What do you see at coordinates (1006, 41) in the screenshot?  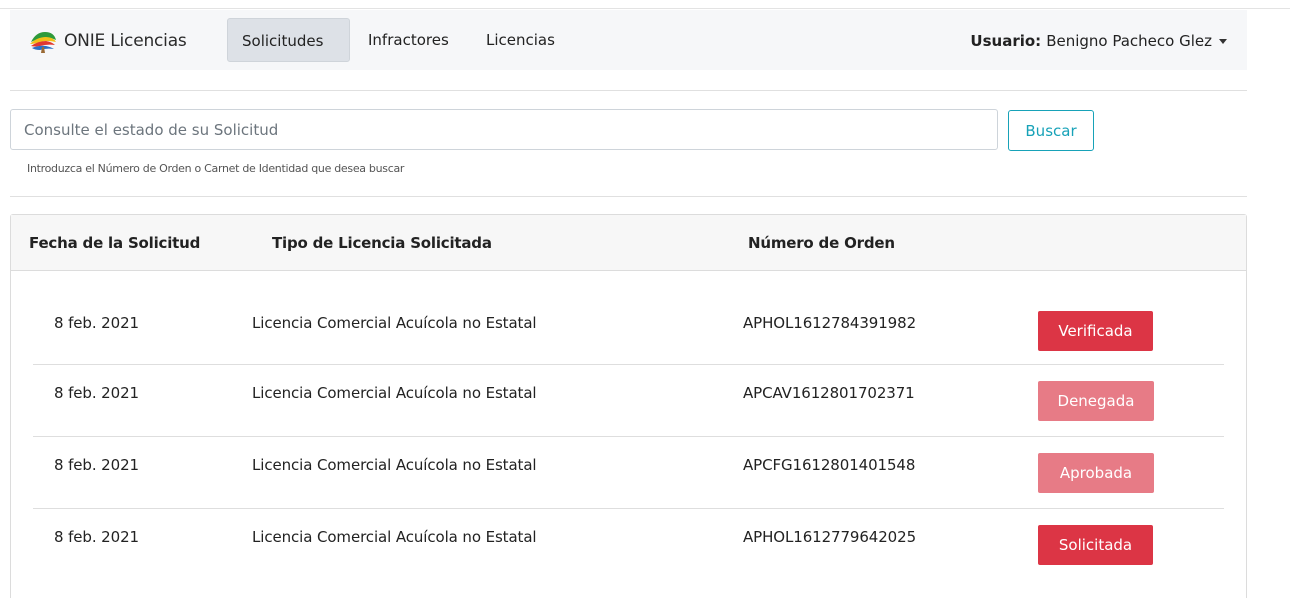 I see `user-label: Usuario:` at bounding box center [1006, 41].